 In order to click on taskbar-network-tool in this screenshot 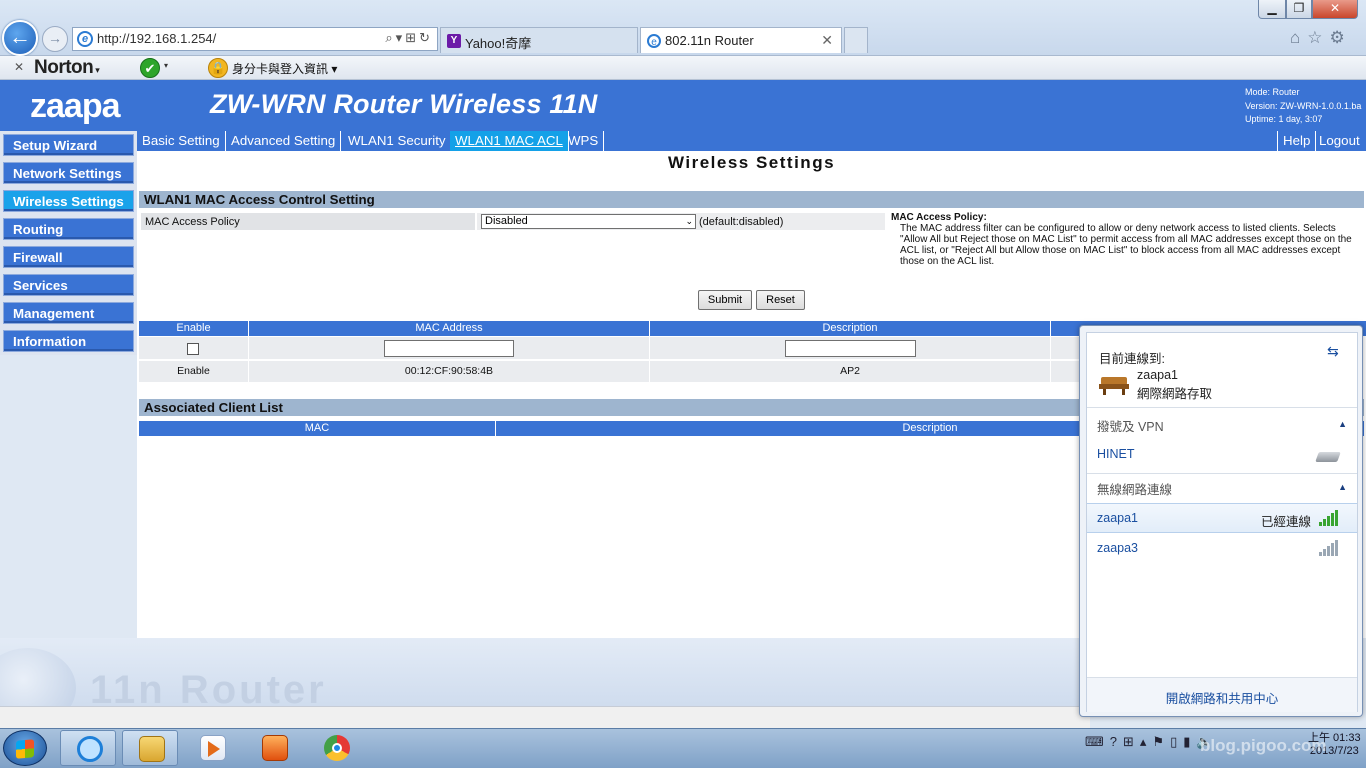, I will do `click(274, 748)`.